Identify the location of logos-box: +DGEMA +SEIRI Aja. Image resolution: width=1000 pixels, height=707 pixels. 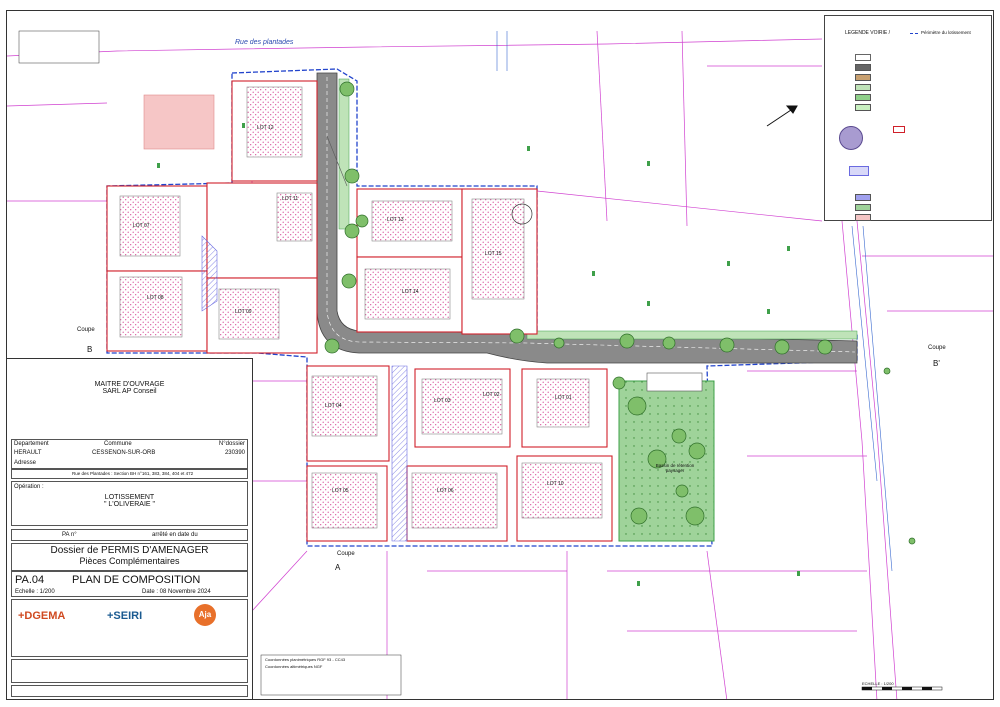
(129, 628).